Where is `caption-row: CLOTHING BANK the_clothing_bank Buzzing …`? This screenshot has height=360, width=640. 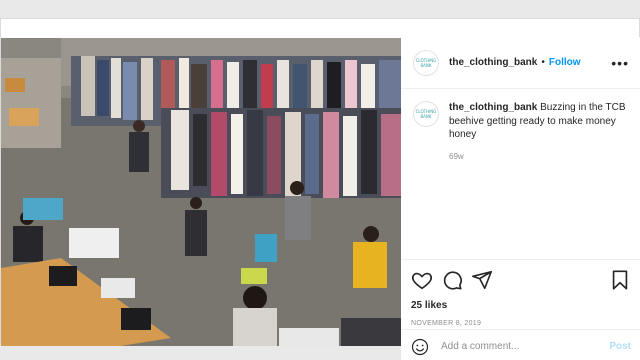 caption-row: CLOTHING BANK the_clothing_bank Buzzing … is located at coordinates (520, 115).